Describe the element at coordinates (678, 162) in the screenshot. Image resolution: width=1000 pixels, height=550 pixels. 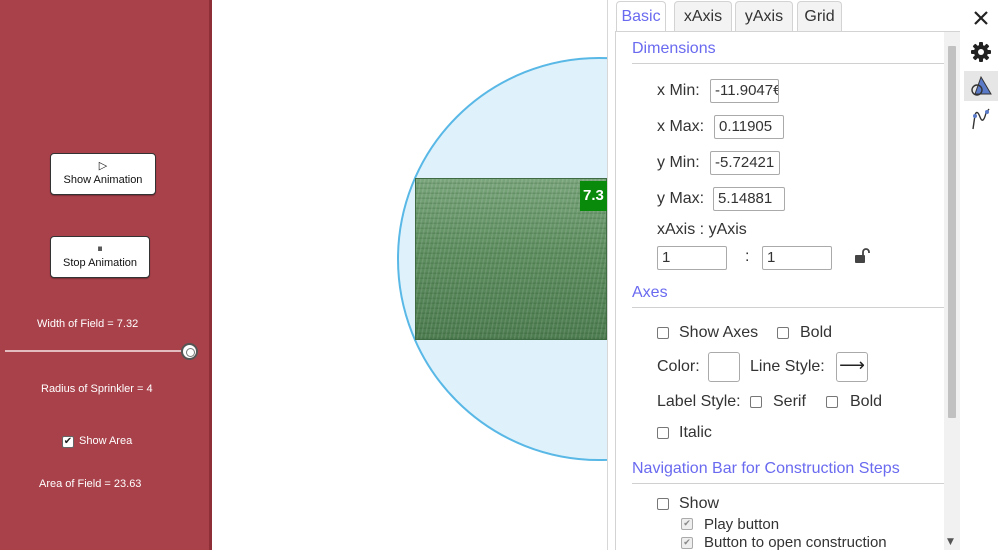
I see `ymin-label: y Min:` at that location.